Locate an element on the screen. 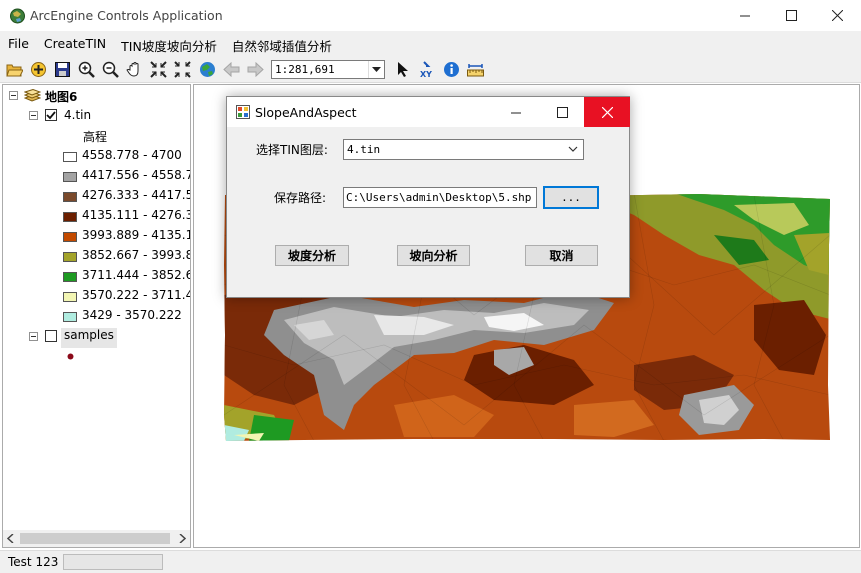  toc-horizontal-scrollbar is located at coordinates (96, 538).